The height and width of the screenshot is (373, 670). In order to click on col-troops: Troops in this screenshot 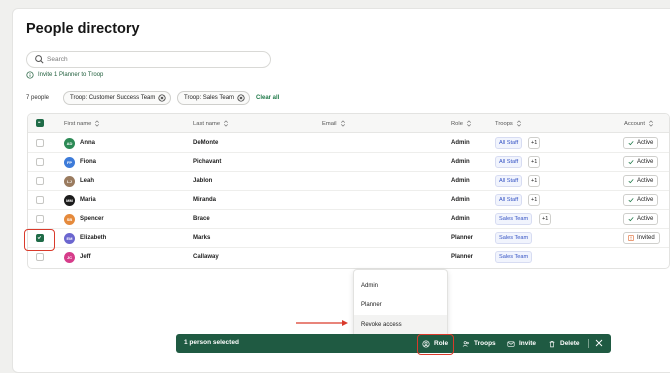, I will do `click(508, 123)`.